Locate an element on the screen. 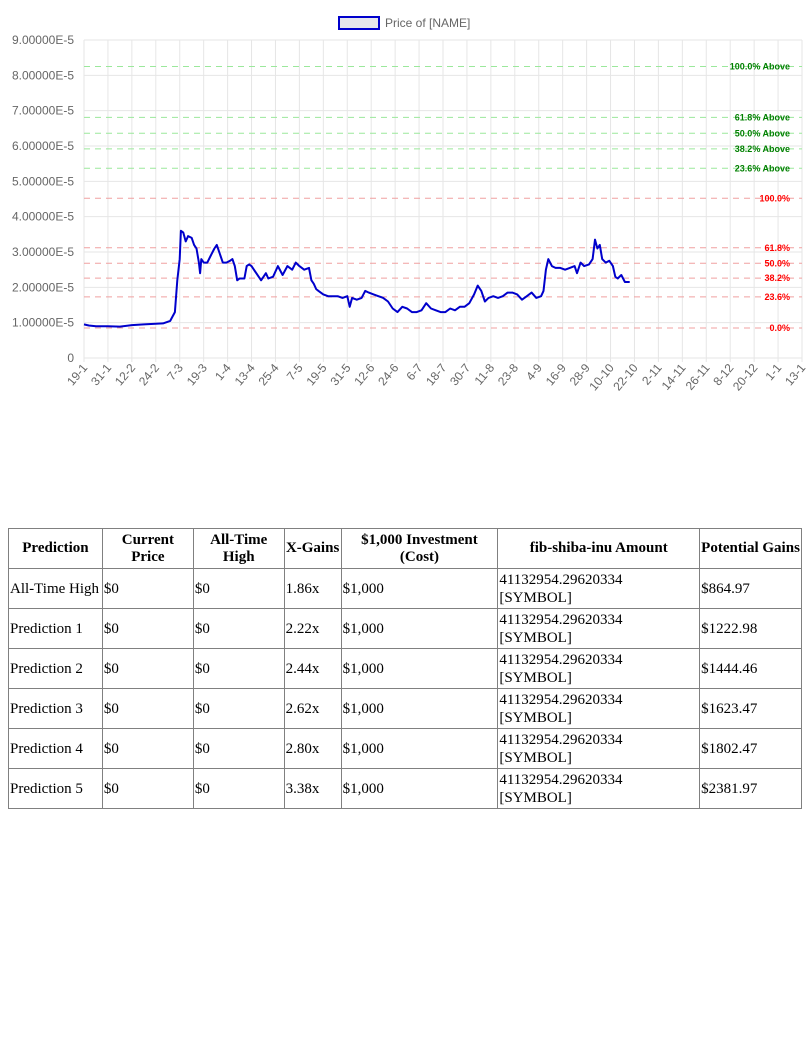 This screenshot has height=1060, width=810. y-tick-label: 4.00000E-5 is located at coordinates (43, 217).